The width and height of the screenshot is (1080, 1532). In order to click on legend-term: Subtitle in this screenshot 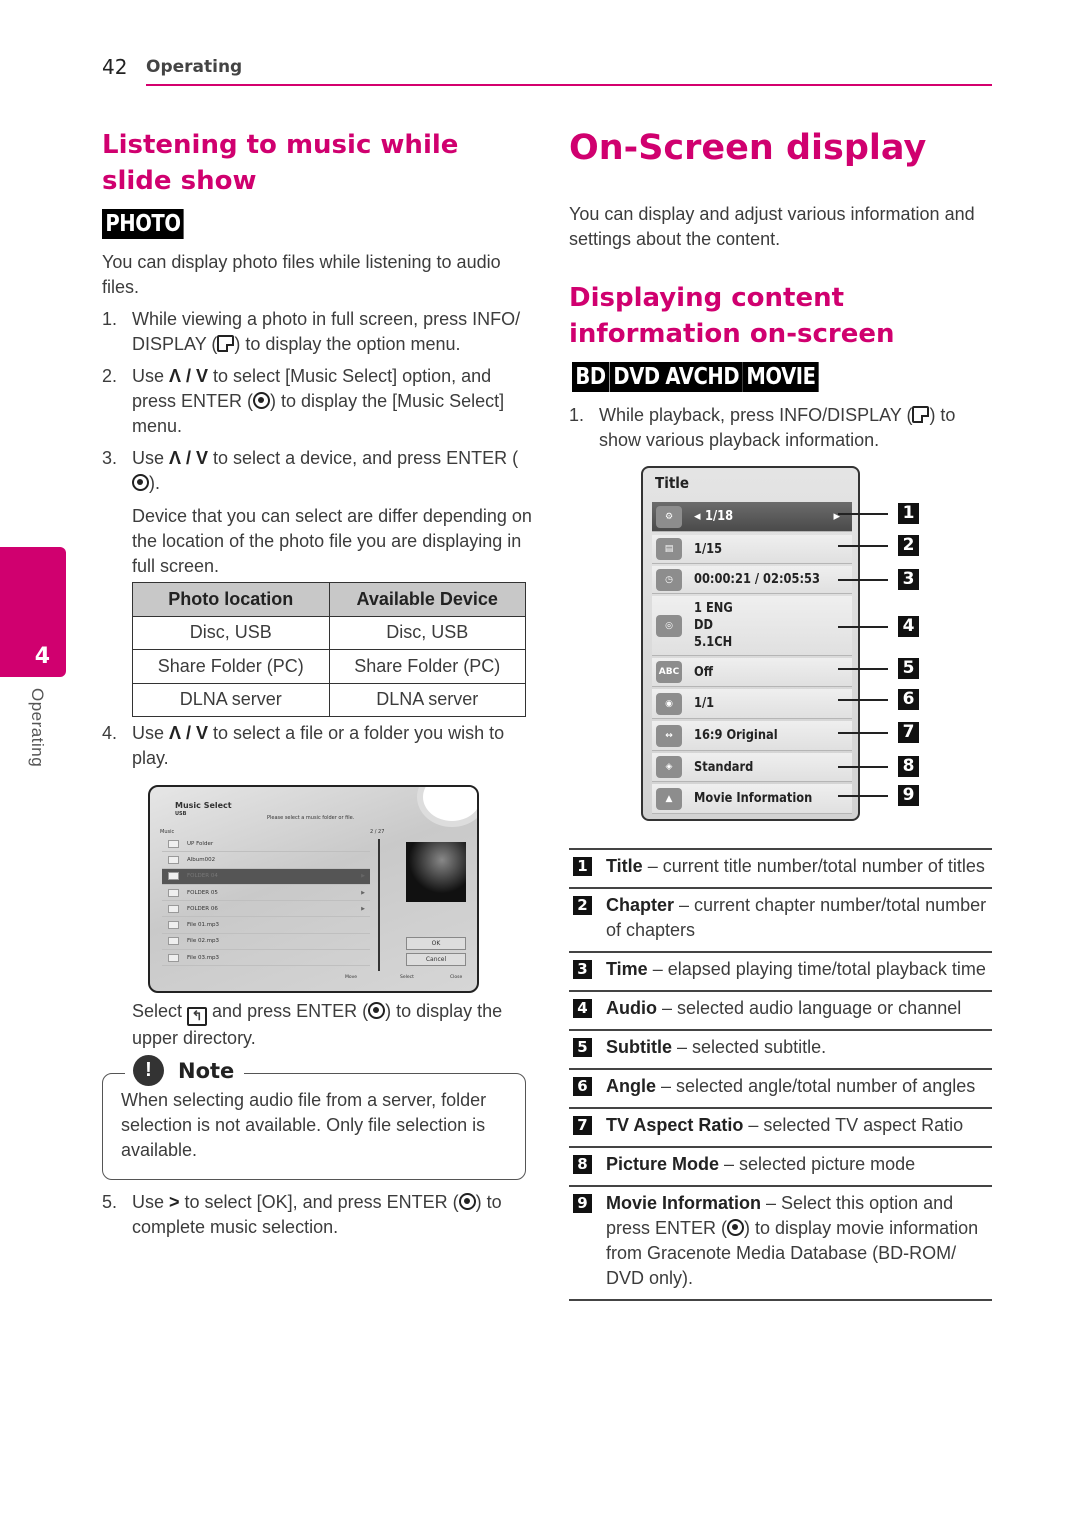, I will do `click(639, 1047)`.